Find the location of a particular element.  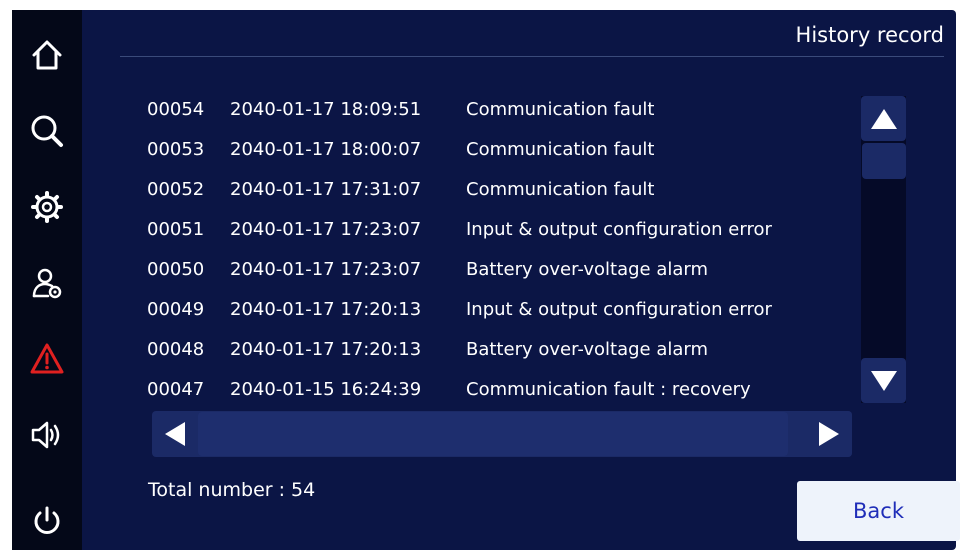

search-icon is located at coordinates (47, 131).